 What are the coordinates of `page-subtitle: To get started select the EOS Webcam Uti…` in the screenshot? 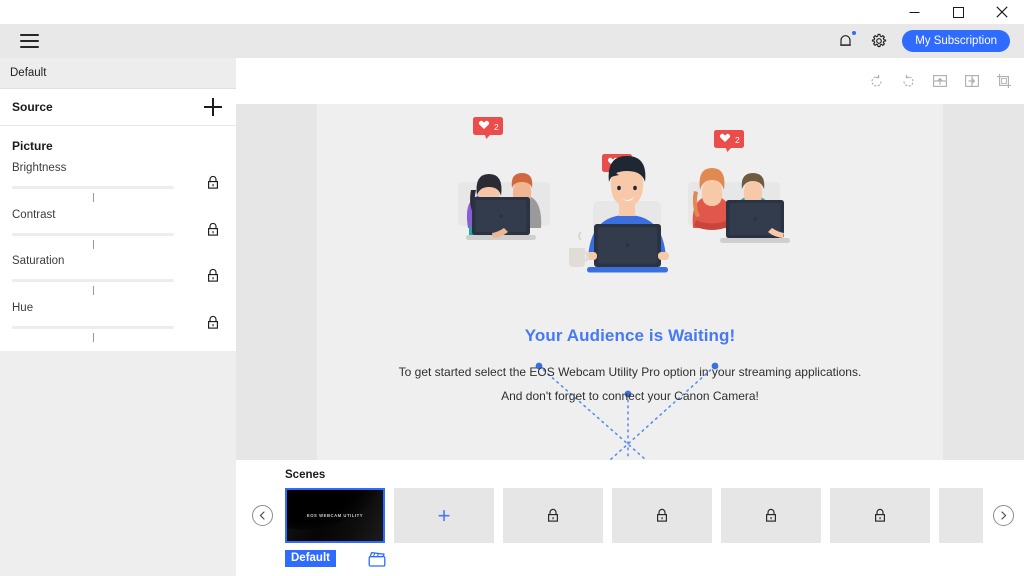 It's located at (630, 384).